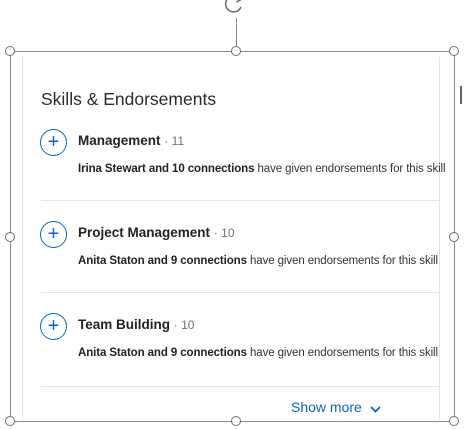 The image size is (466, 429). I want to click on show-more-label: Show more, so click(326, 407).